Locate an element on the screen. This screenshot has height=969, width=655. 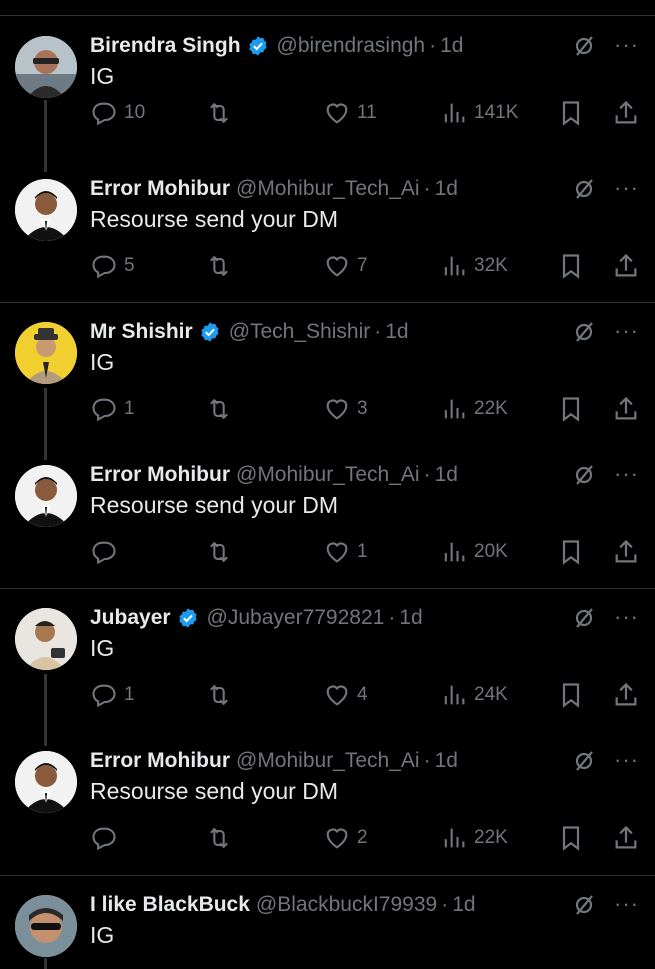
post-text: Resourse send your DM is located at coordinates (214, 505).